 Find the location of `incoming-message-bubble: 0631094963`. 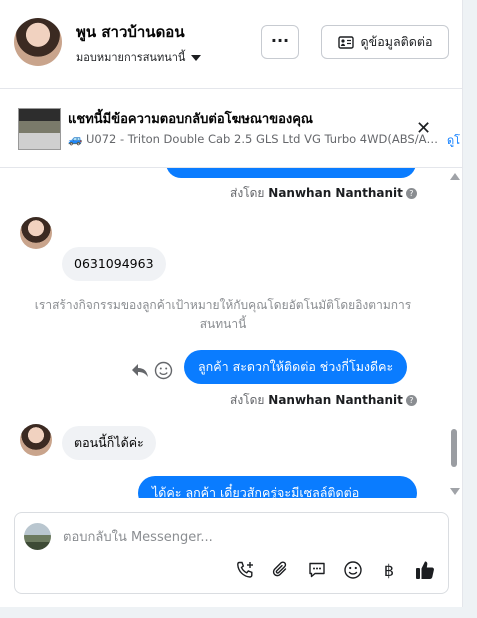

incoming-message-bubble: 0631094963 is located at coordinates (114, 264).